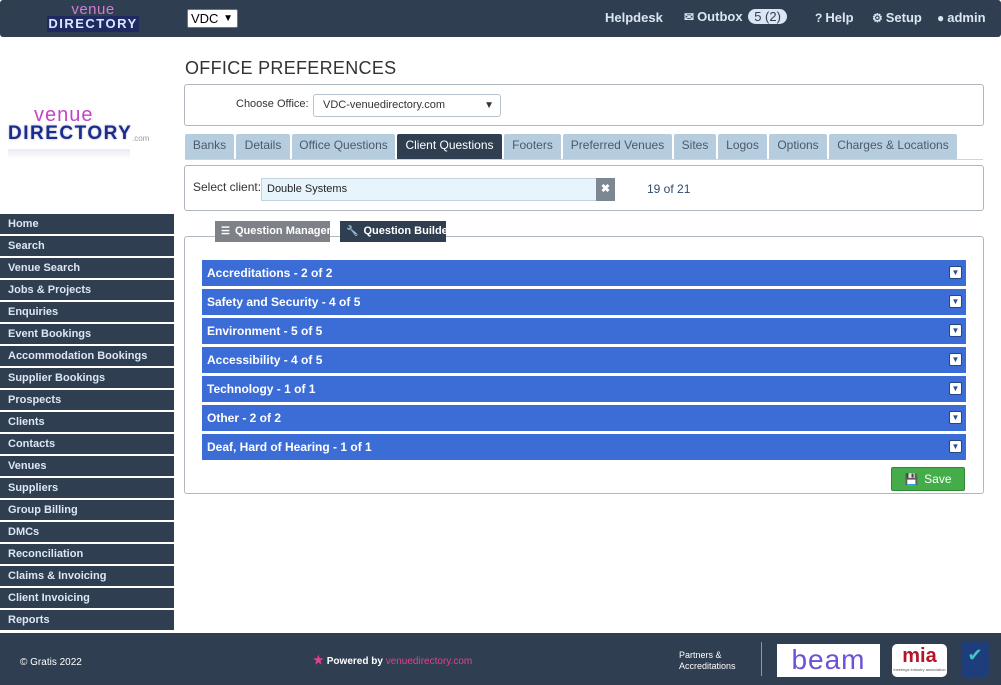  What do you see at coordinates (449, 146) in the screenshot?
I see `tab-client-questions: Client Questions` at bounding box center [449, 146].